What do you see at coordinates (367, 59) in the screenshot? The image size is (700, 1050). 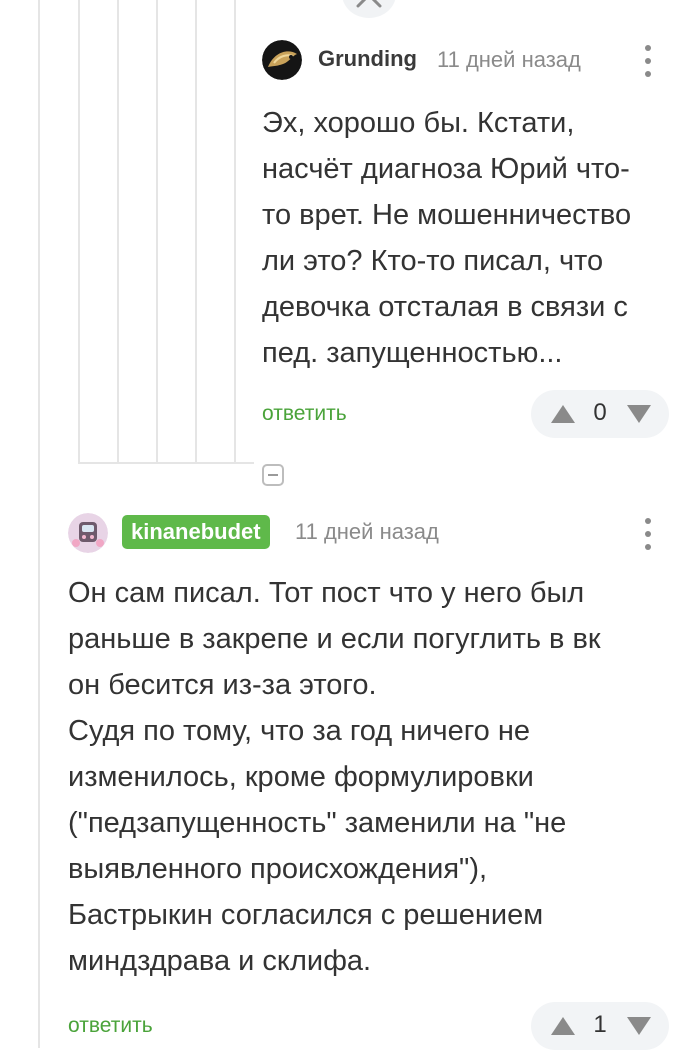 I see `username: Grunding` at bounding box center [367, 59].